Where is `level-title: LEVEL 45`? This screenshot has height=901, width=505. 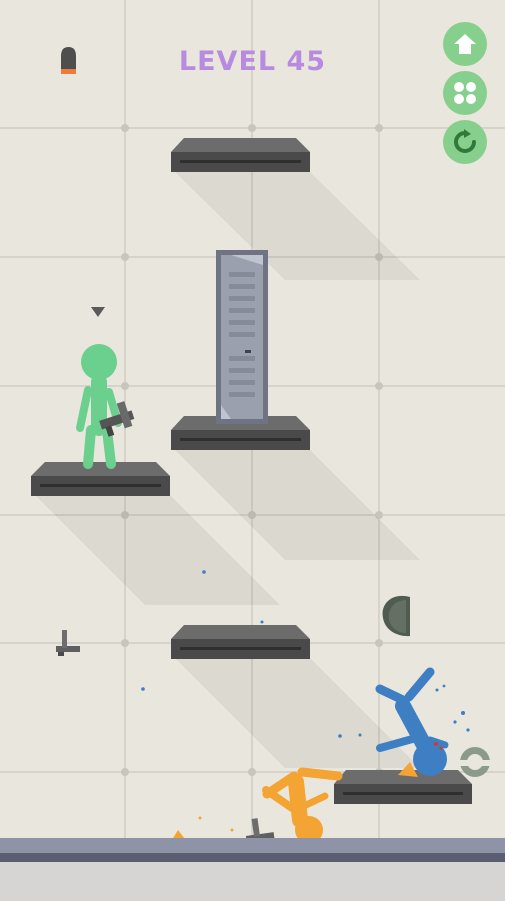
level-title: LEVEL 45 is located at coordinates (252, 61).